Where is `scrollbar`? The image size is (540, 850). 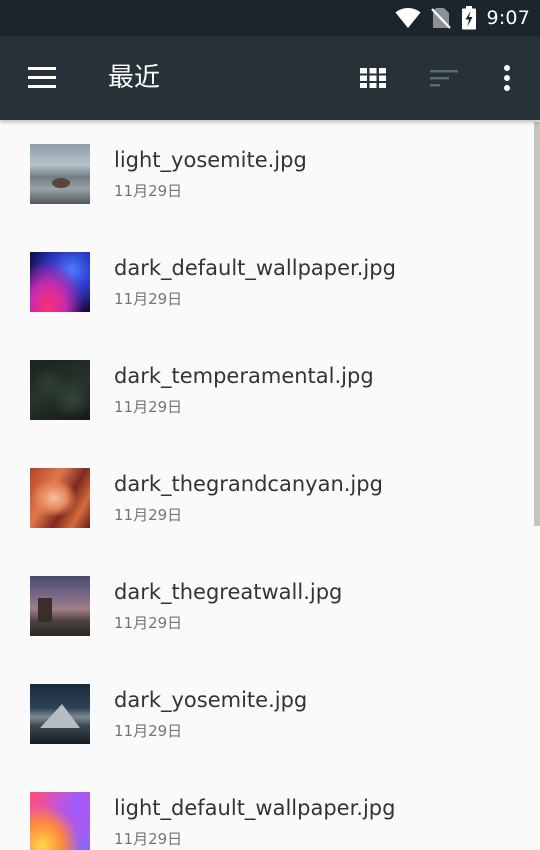 scrollbar is located at coordinates (537, 324).